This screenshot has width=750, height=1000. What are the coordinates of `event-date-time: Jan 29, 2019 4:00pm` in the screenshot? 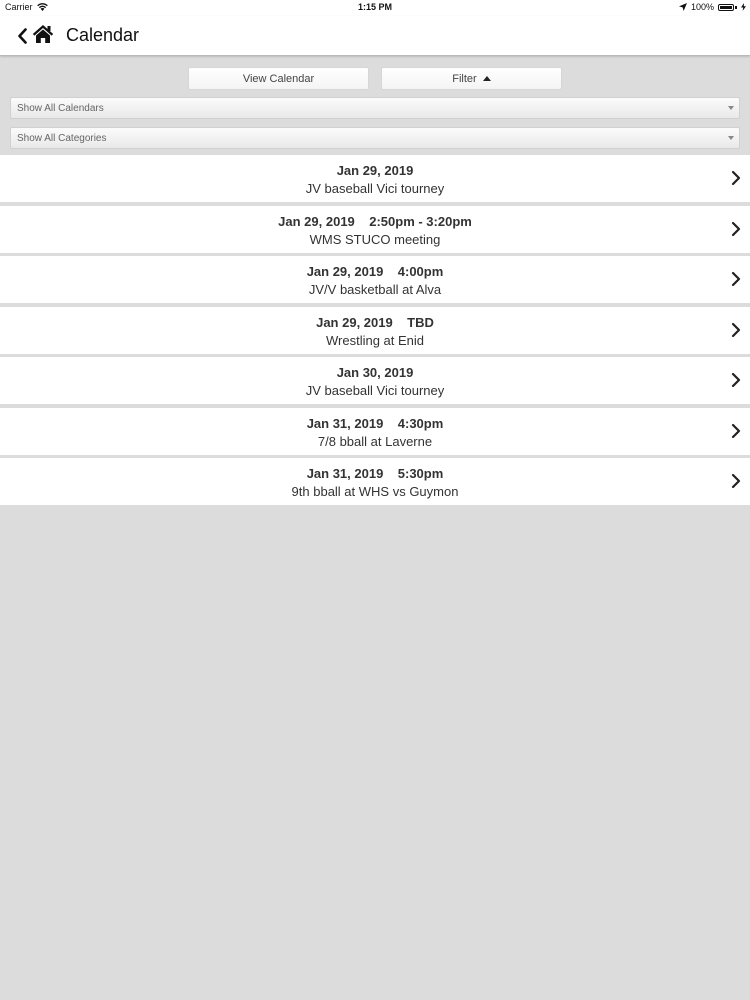 It's located at (375, 271).